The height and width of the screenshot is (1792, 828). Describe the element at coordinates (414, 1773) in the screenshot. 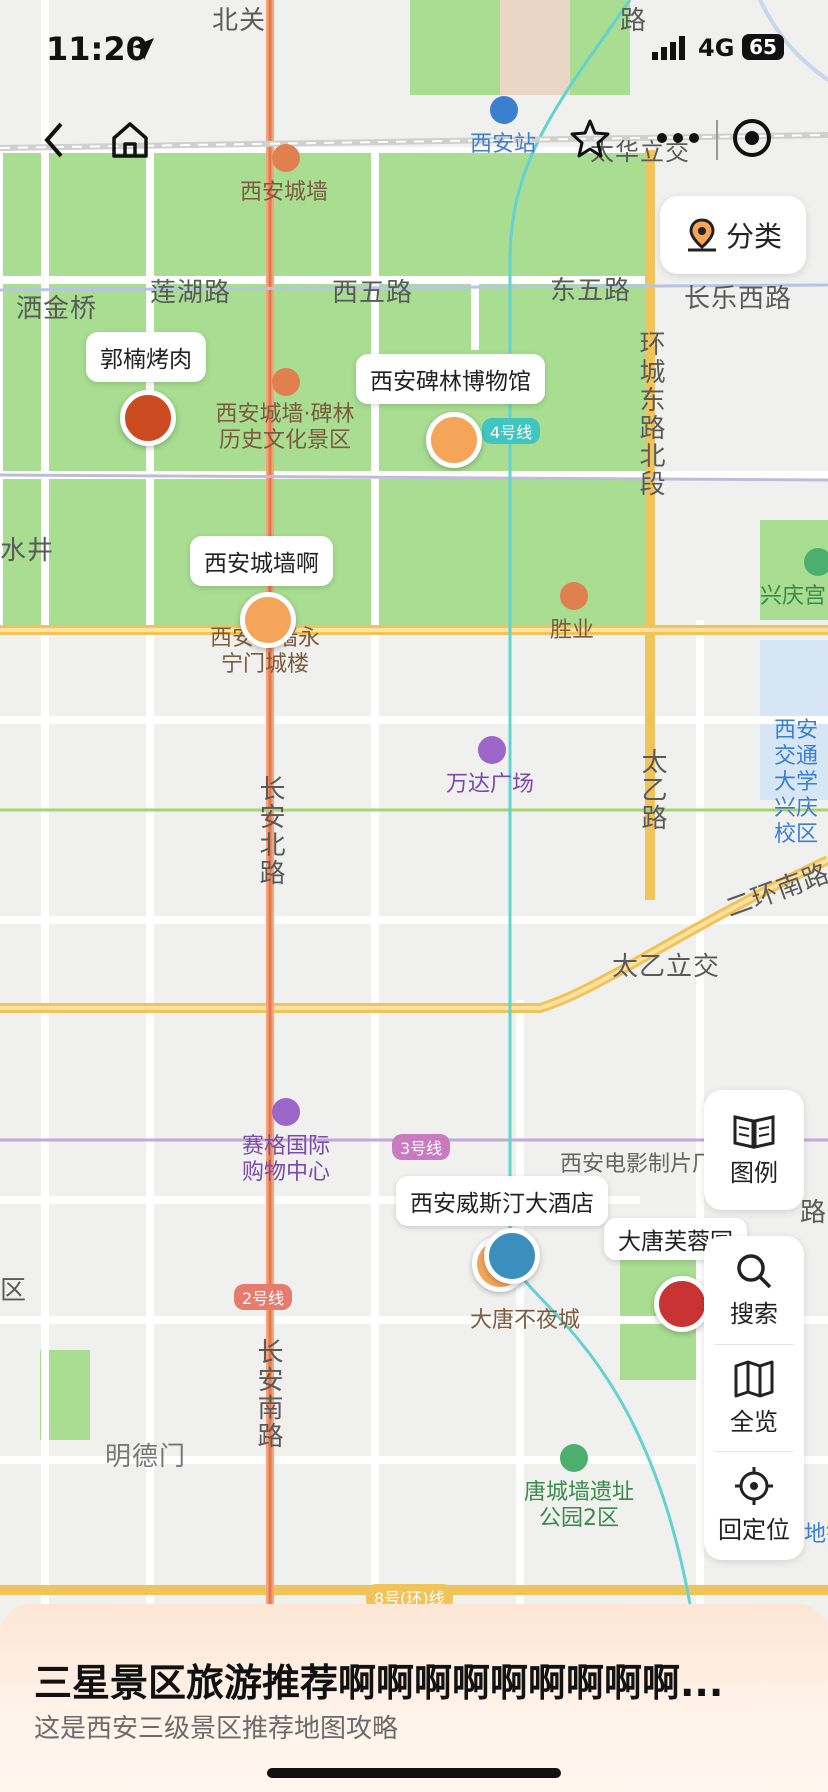

I see `home-indicator` at that location.